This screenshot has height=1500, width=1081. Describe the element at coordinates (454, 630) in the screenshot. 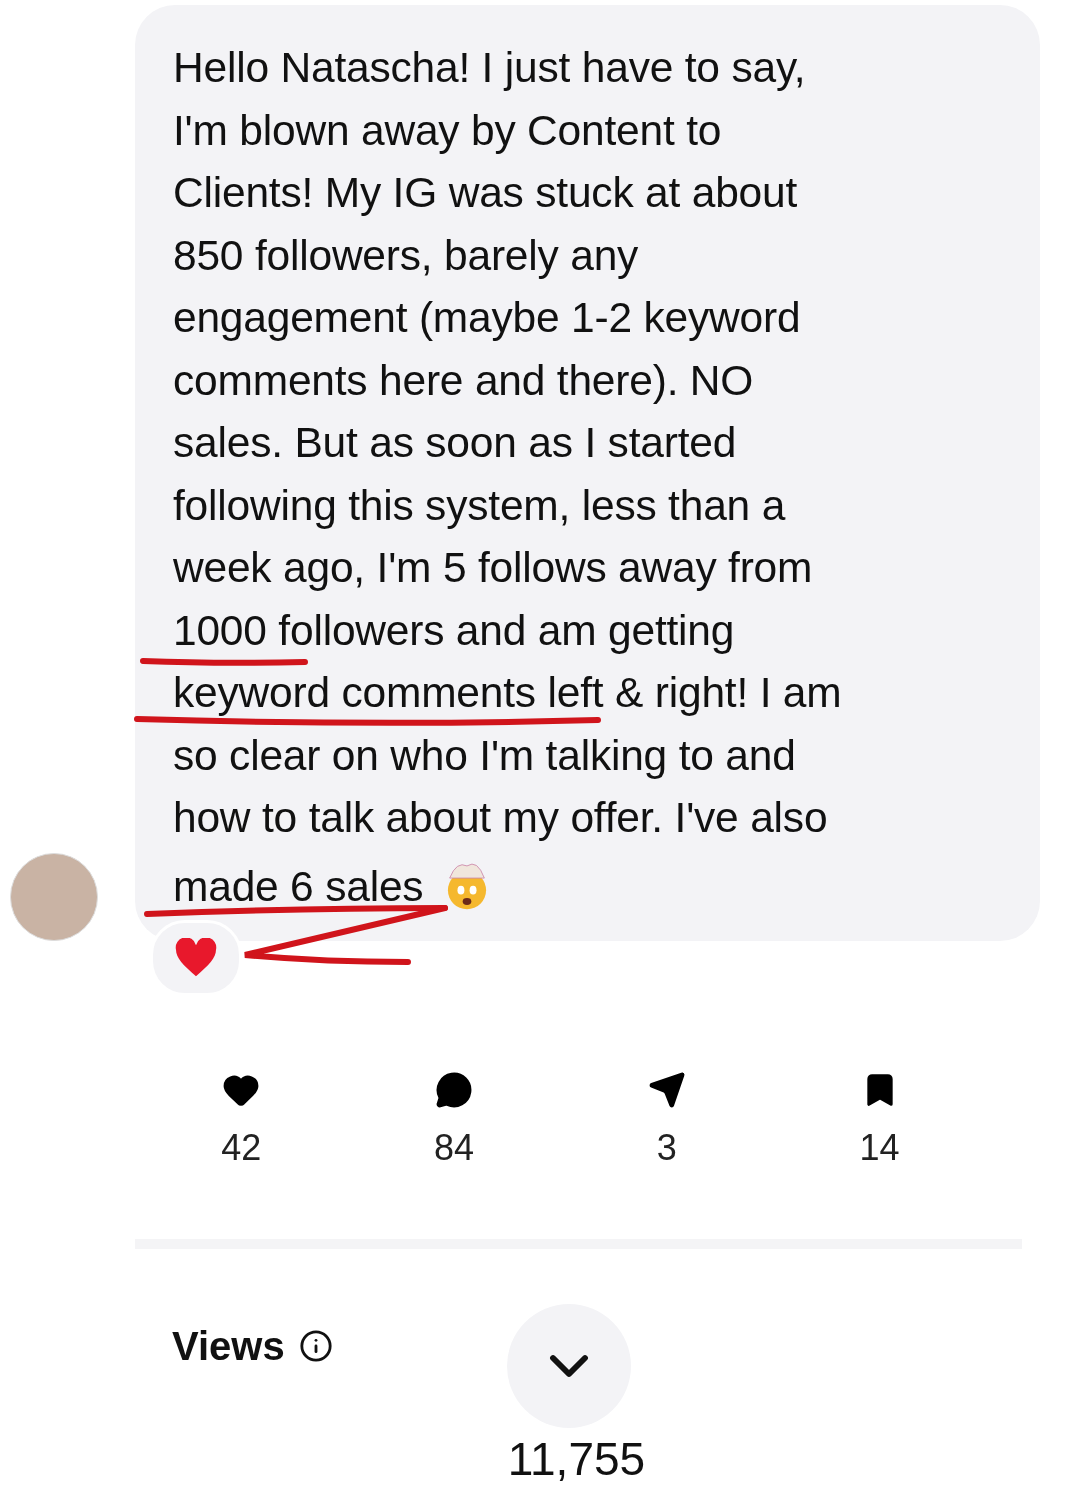

I see `message-line: 1000 followers and am getting` at that location.